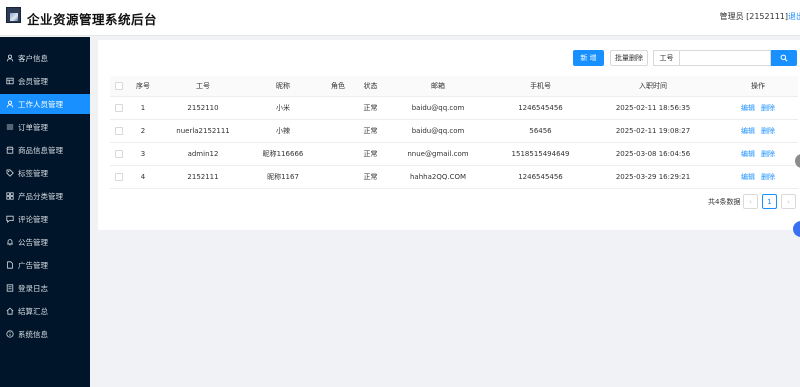 The height and width of the screenshot is (387, 800). Describe the element at coordinates (370, 86) in the screenshot. I see `column-header: 状态` at that location.